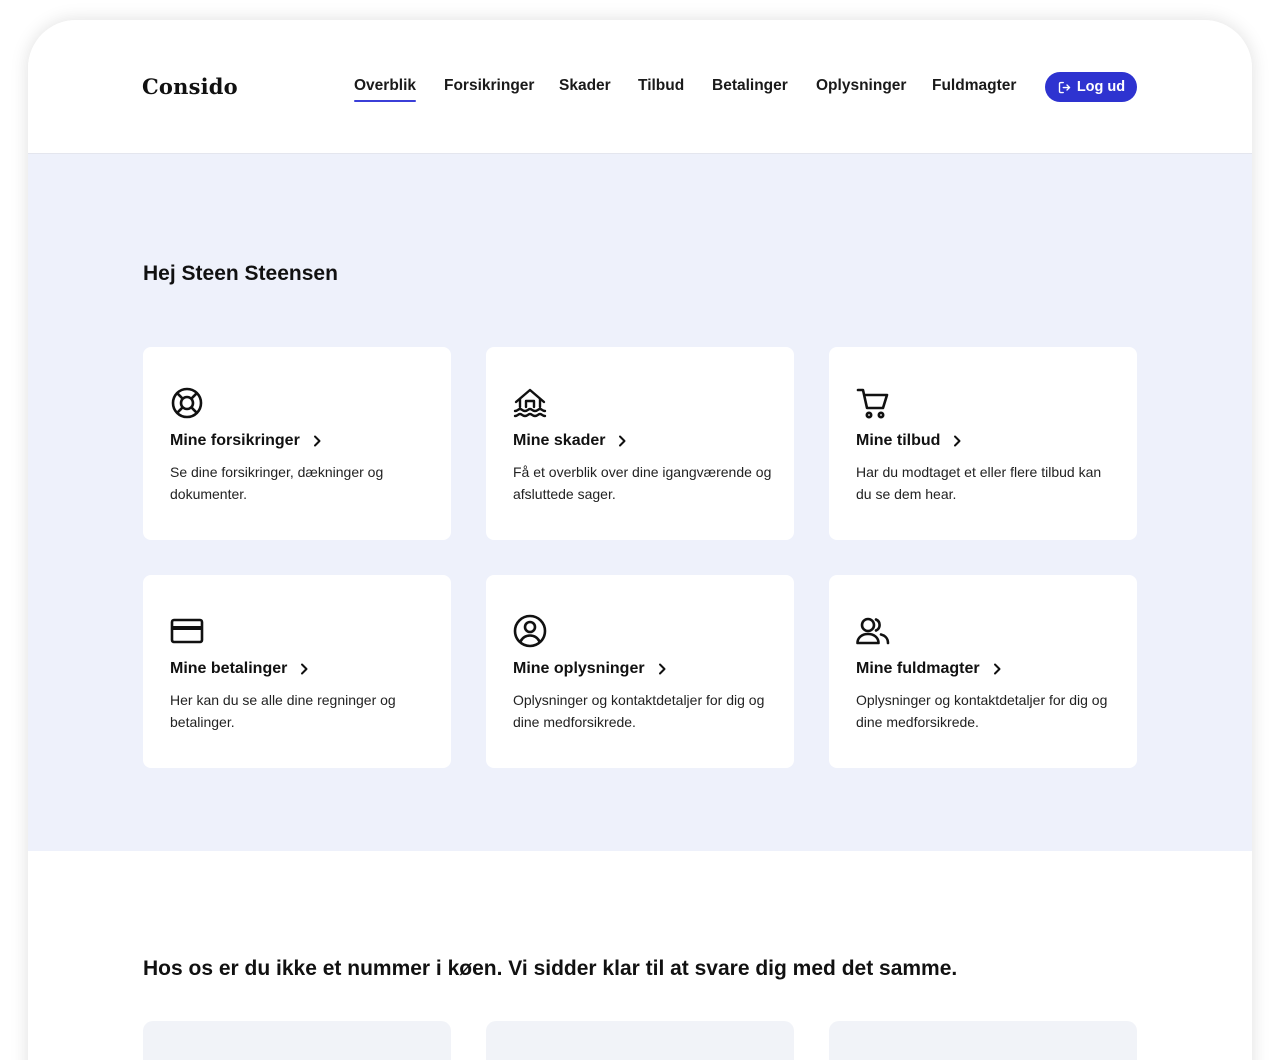 This screenshot has height=1060, width=1280. I want to click on logo: Consido, so click(190, 86).